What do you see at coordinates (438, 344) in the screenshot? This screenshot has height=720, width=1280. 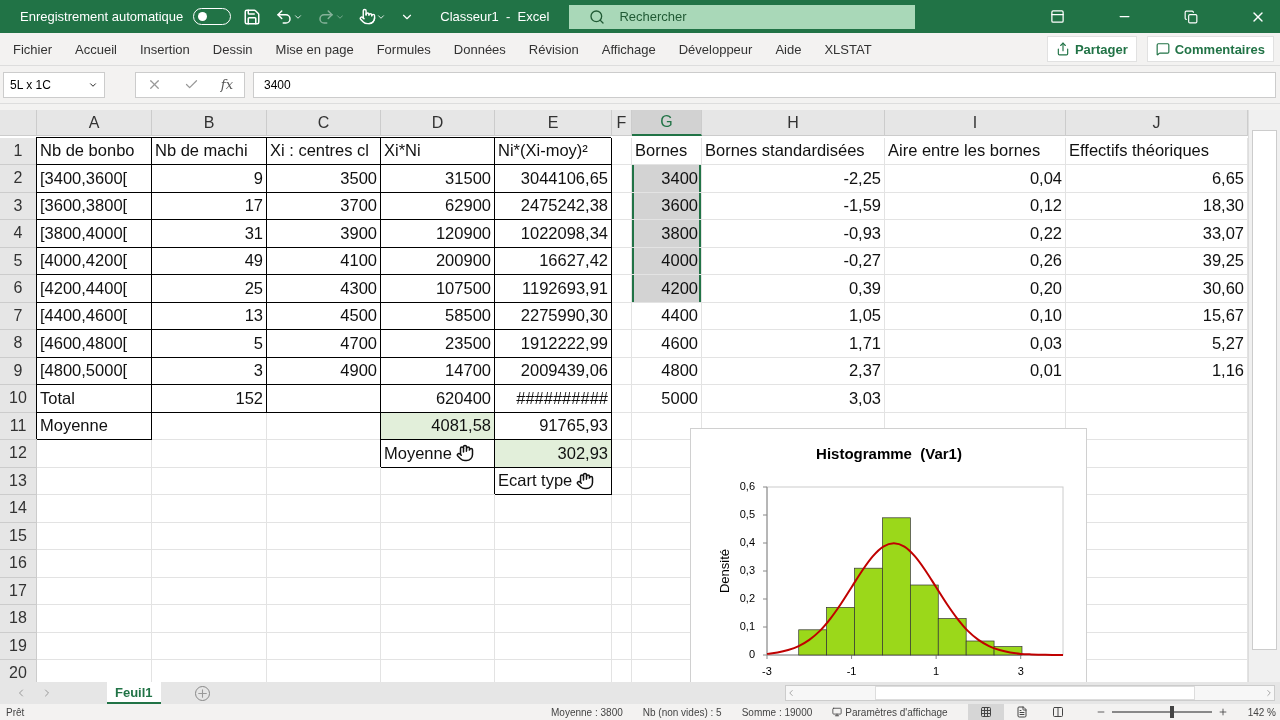 I see `table-cell: 23500` at bounding box center [438, 344].